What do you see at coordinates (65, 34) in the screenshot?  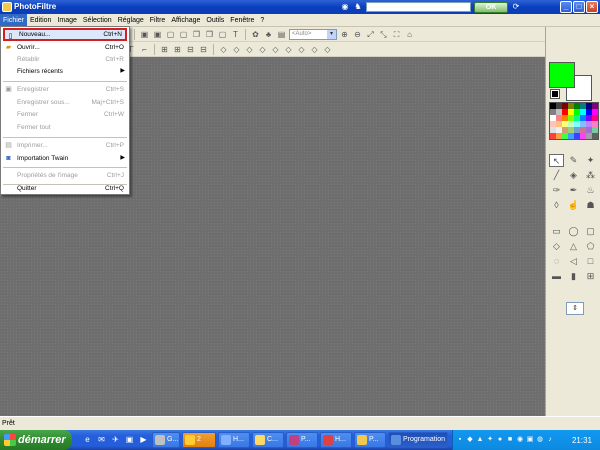 I see `menu-item-nouveau: ▯ Nouveau... Ctrl+N` at bounding box center [65, 34].